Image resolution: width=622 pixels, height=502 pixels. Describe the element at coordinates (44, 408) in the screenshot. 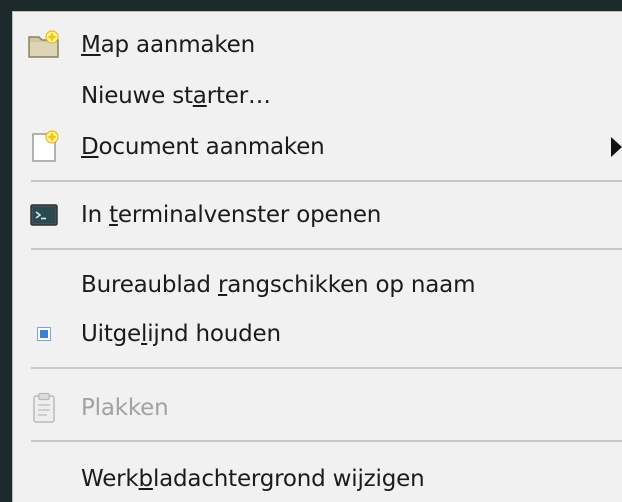

I see `clipboard-icon` at that location.